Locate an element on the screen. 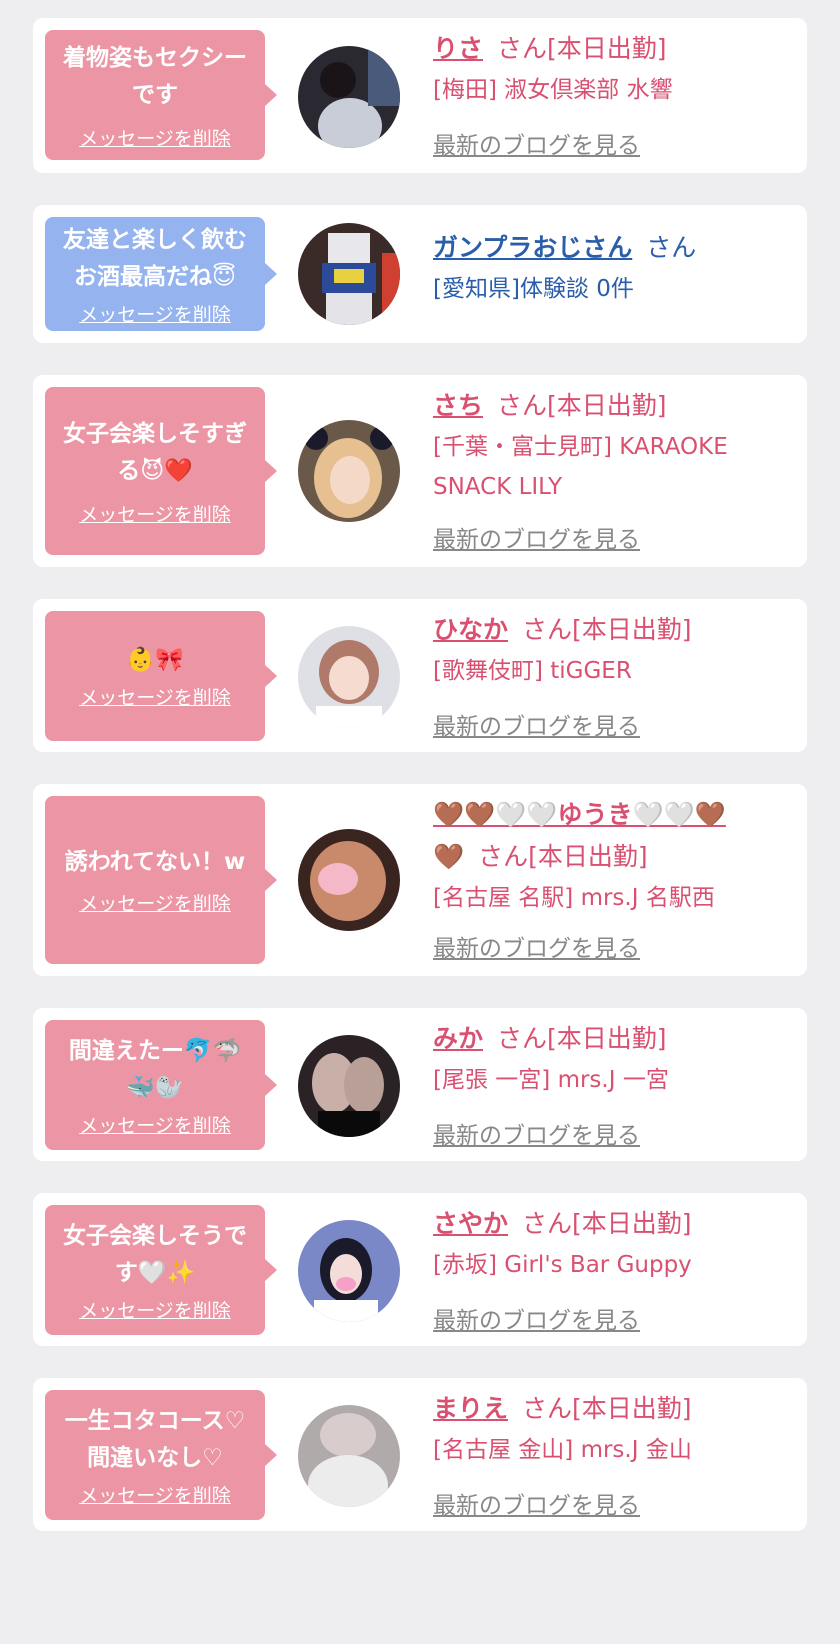 This screenshot has width=840, height=1644. message-bubble: 女子会楽しそうで す🤍✨ メッセージを削除 is located at coordinates (161, 1270).